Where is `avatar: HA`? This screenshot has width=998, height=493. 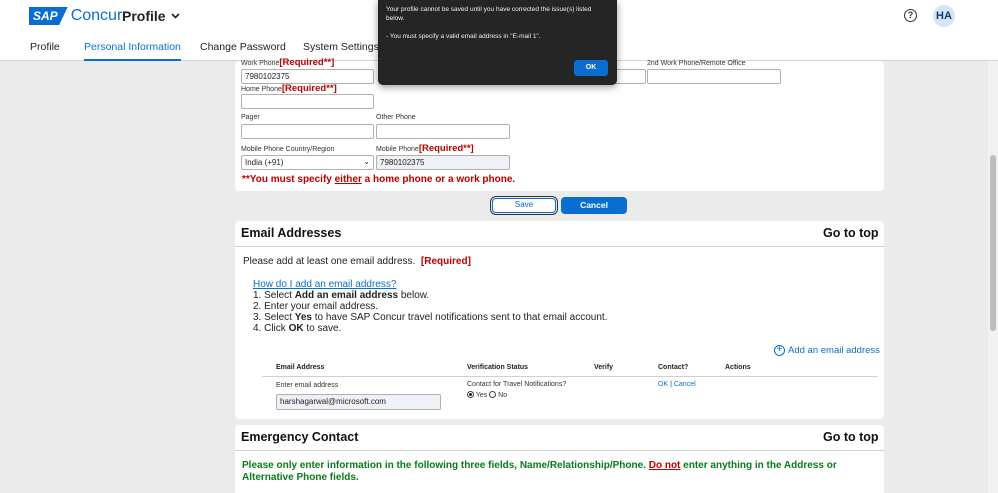
avatar: HA is located at coordinates (944, 16).